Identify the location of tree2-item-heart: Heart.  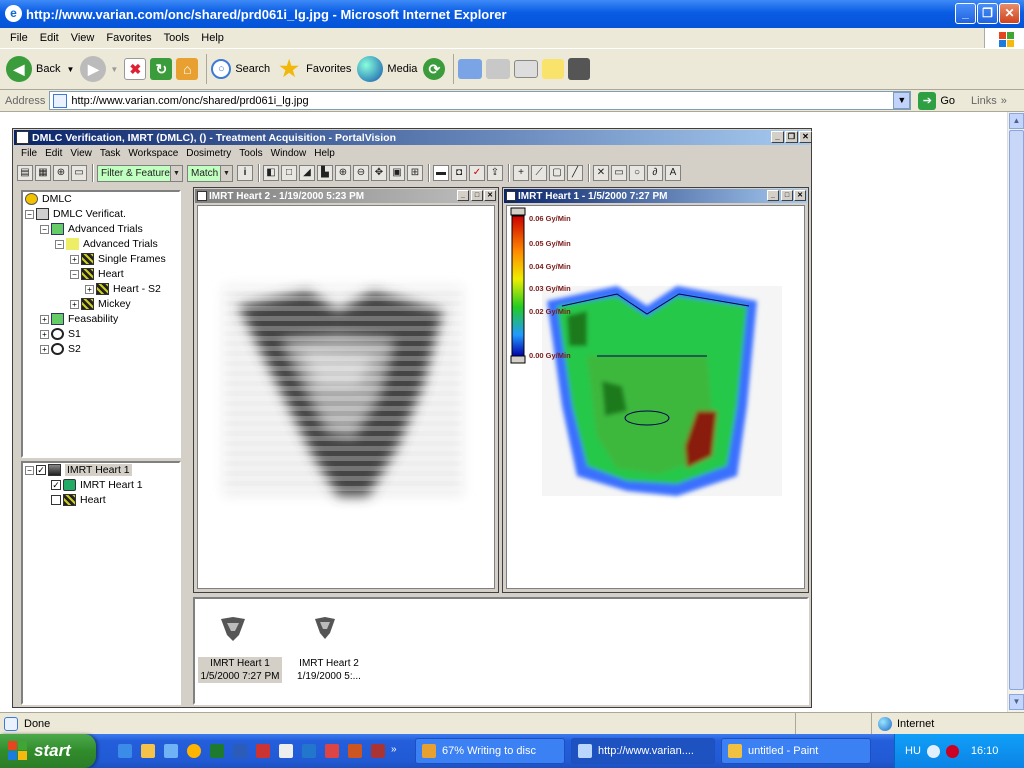
(73, 500).